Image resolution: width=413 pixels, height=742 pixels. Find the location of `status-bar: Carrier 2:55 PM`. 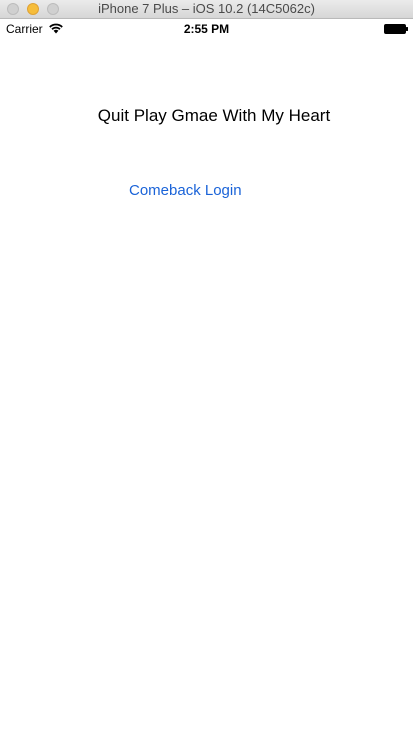

status-bar: Carrier 2:55 PM is located at coordinates (206, 29).